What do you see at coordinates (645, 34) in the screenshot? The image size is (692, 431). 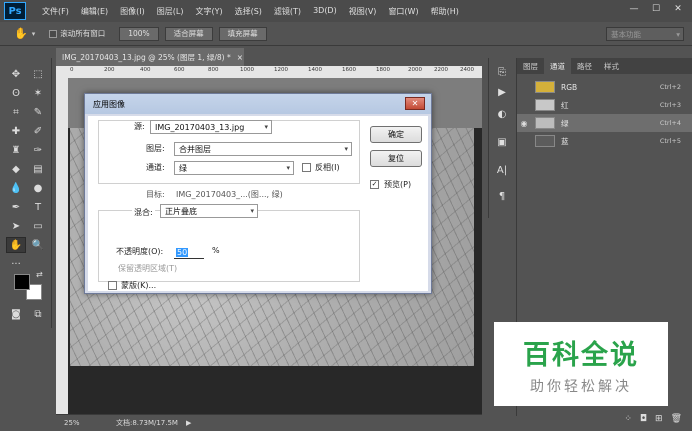 I see `workspace-select: 基本功能 ▾` at bounding box center [645, 34].